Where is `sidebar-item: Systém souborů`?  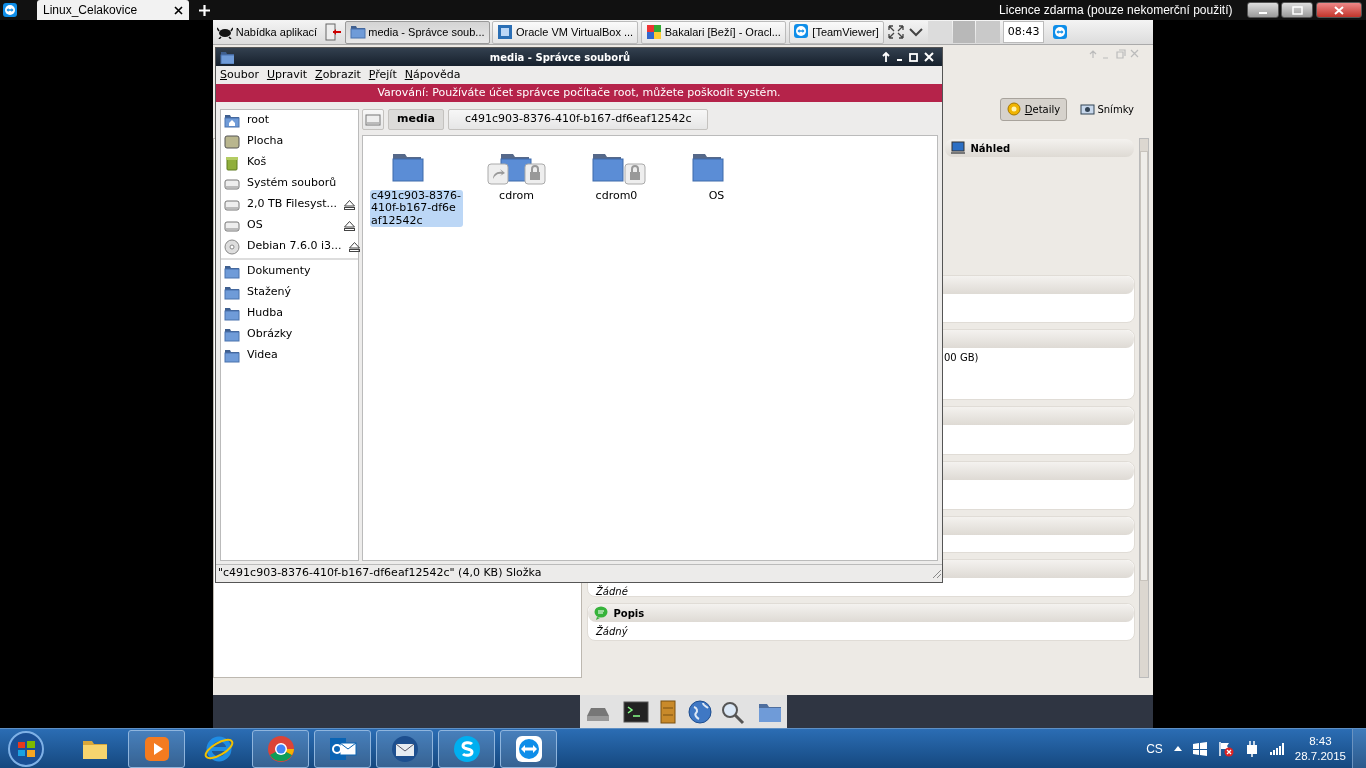
sidebar-item: Systém souborů is located at coordinates (289, 183).